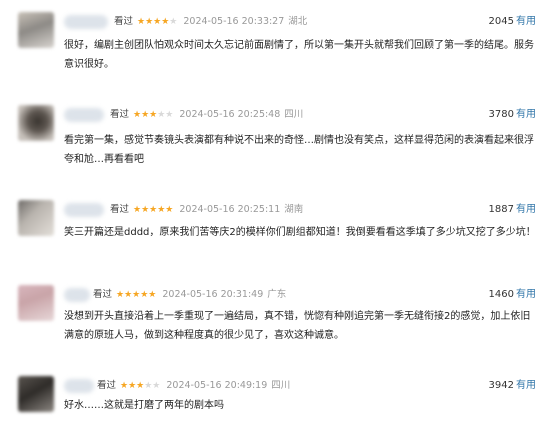 Image resolution: width=550 pixels, height=432 pixels. What do you see at coordinates (501, 385) in the screenshot?
I see `useful-count: 3942` at bounding box center [501, 385].